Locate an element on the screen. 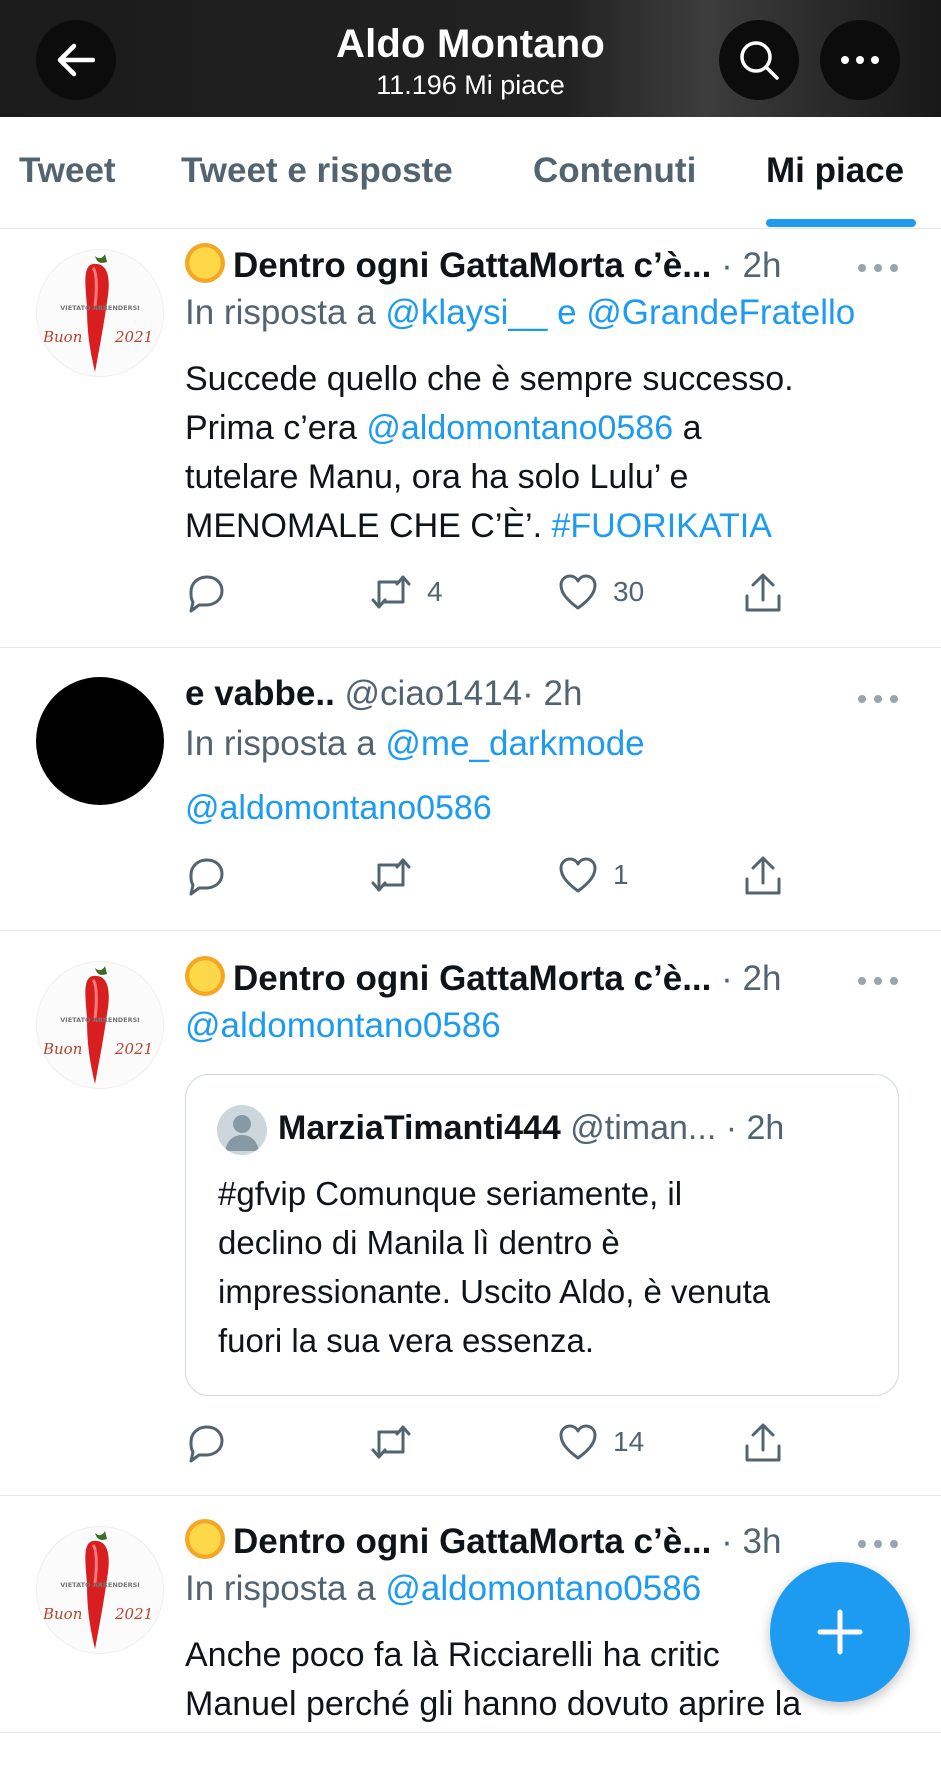 This screenshot has width=941, height=1767. author-name: e vabbe.. is located at coordinates (260, 693).